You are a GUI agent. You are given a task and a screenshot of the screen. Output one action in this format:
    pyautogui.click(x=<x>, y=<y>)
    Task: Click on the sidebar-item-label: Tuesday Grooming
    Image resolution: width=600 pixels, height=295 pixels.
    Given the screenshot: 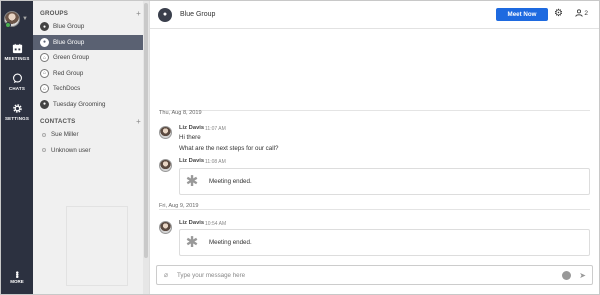 What is the action you would take?
    pyautogui.click(x=79, y=104)
    